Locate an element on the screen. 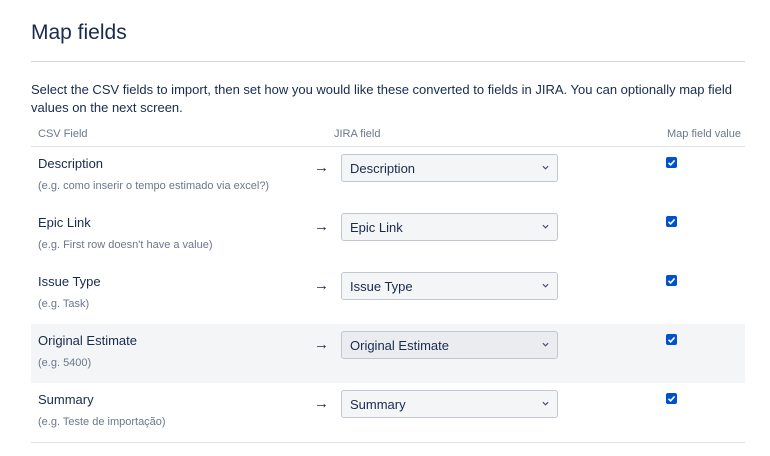  jira-field-select: Issue Type is located at coordinates (449, 286).